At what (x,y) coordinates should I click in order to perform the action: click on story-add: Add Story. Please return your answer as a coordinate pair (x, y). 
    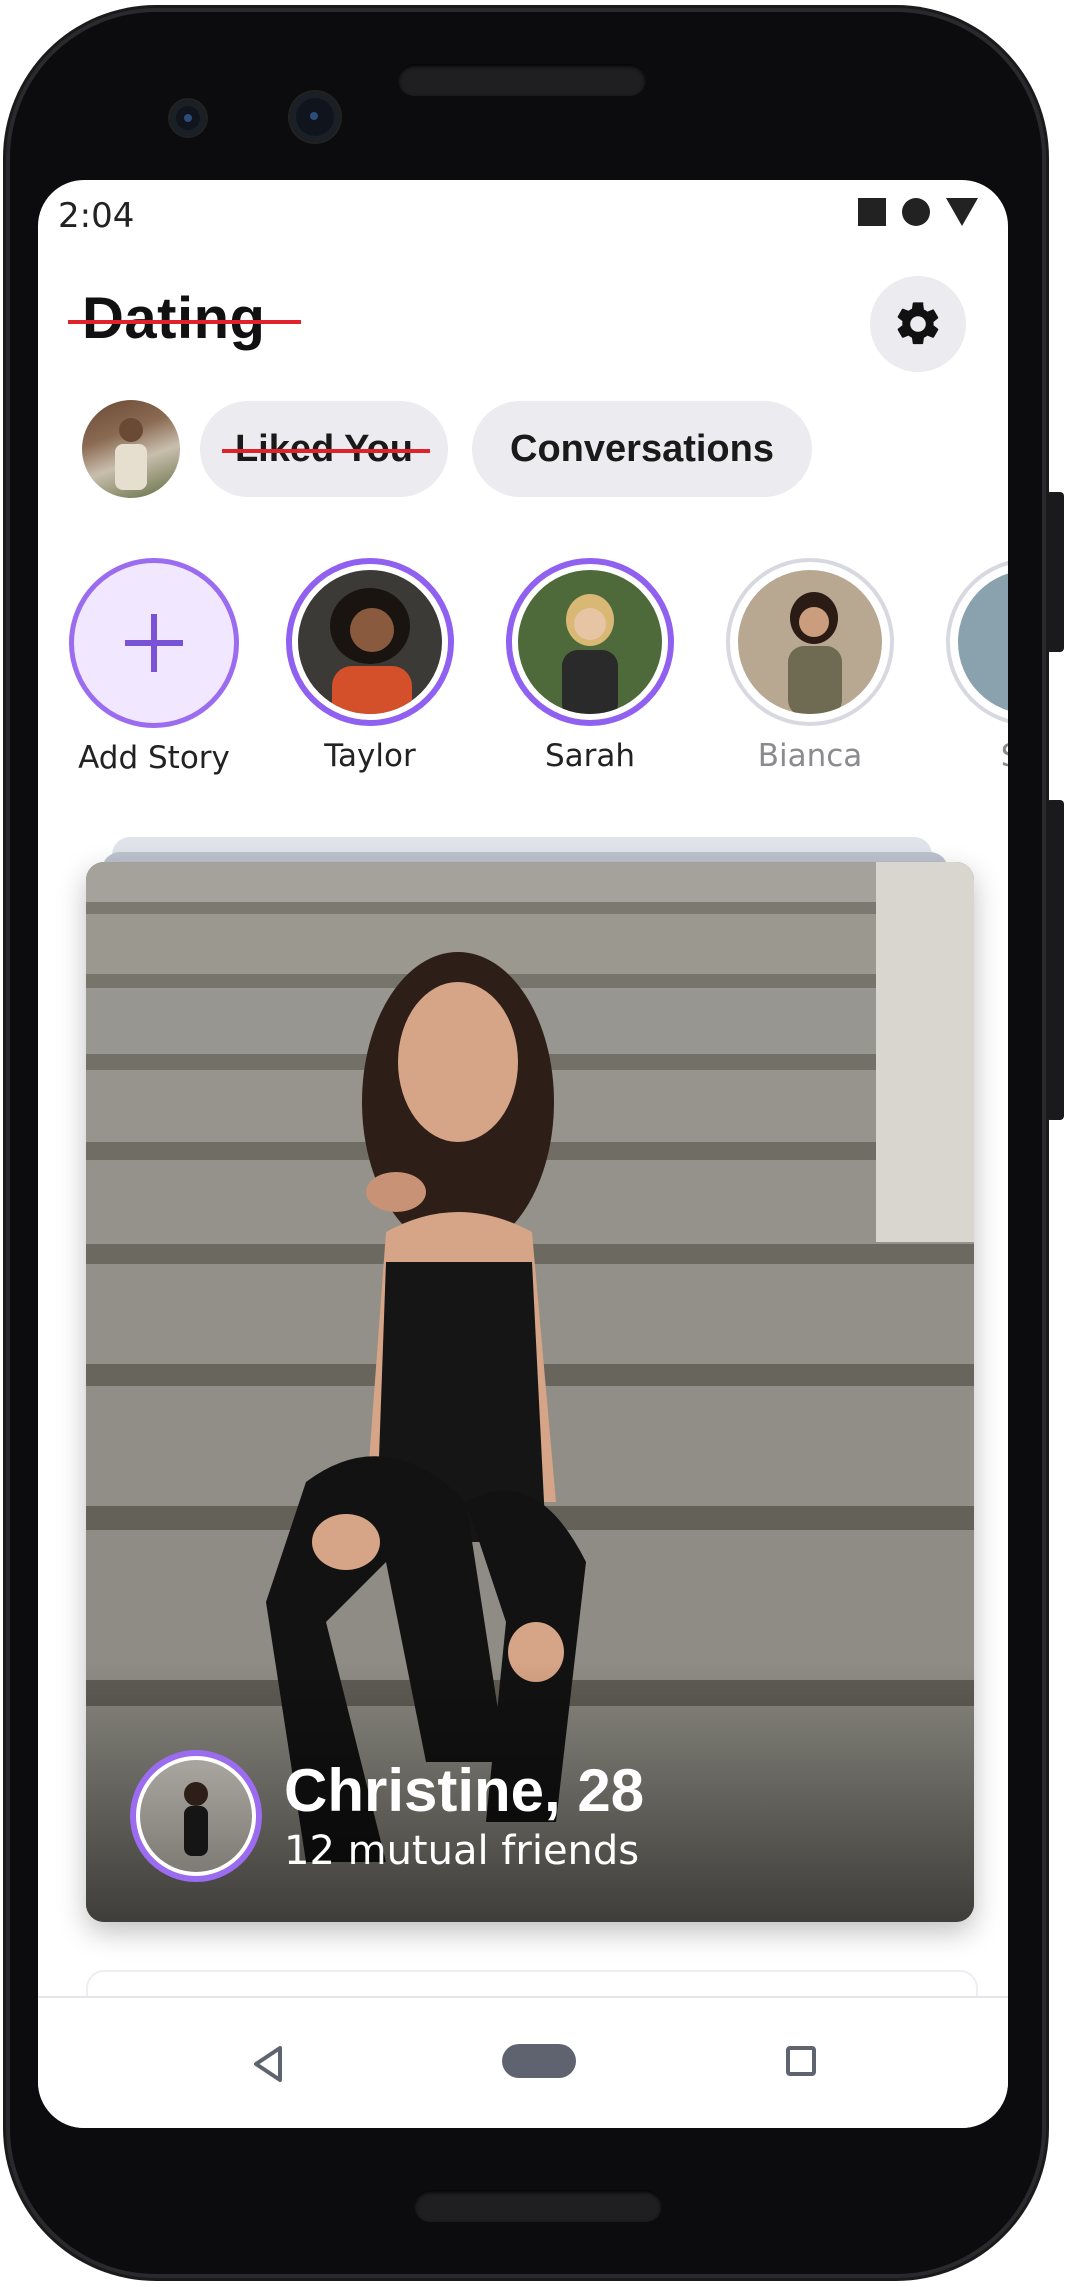
    Looking at the image, I should click on (154, 667).